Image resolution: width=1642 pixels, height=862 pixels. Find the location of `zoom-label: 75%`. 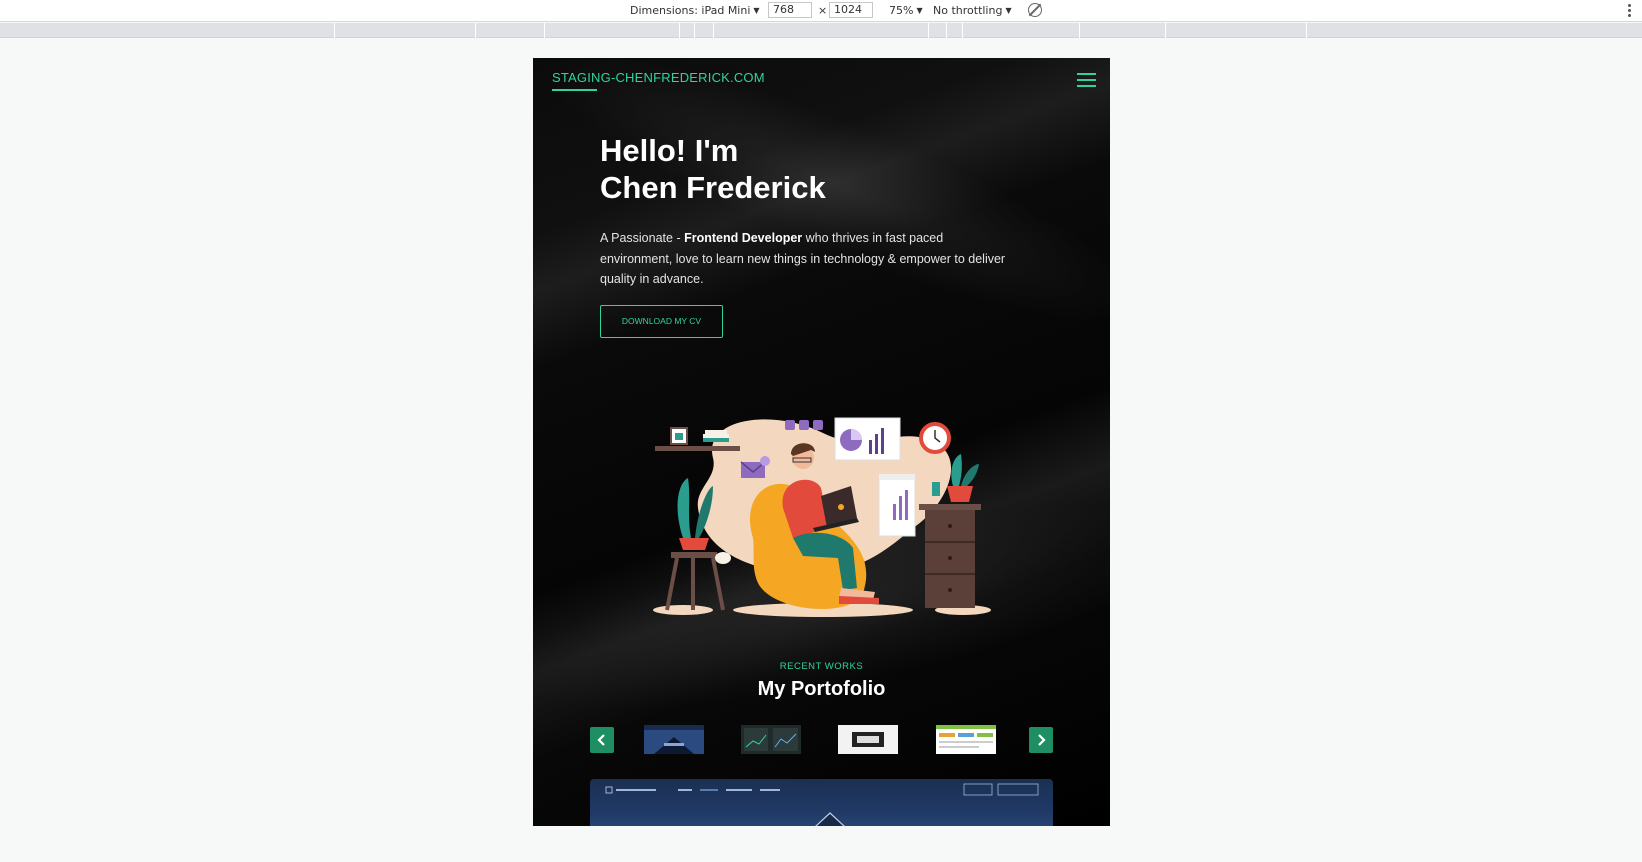

zoom-label: 75% is located at coordinates (901, 10).